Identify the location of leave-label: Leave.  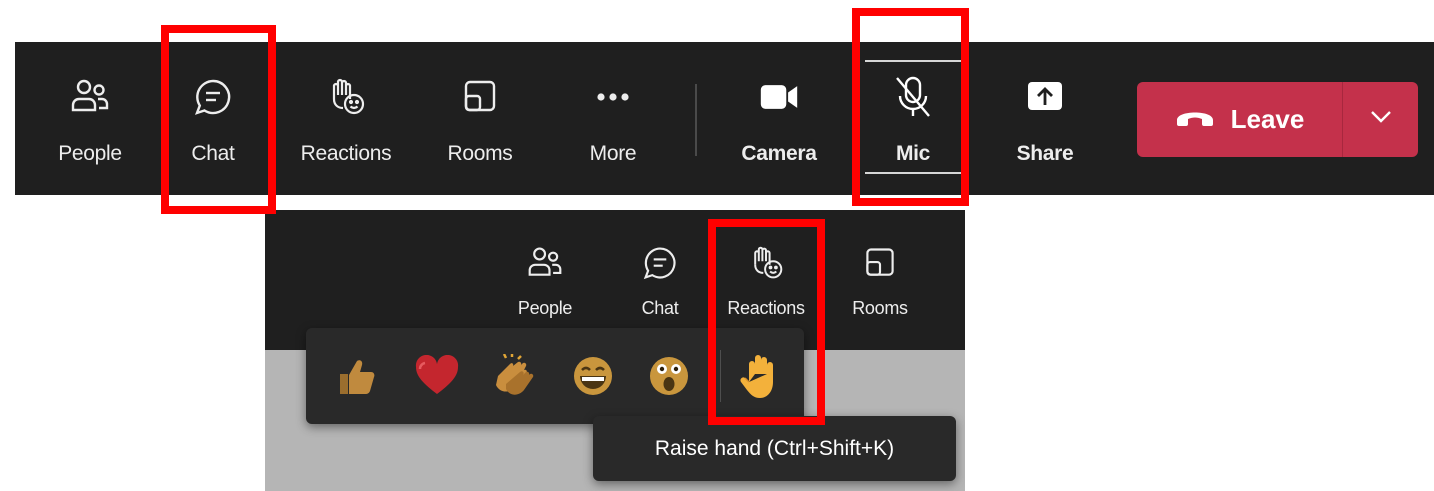
(1267, 119).